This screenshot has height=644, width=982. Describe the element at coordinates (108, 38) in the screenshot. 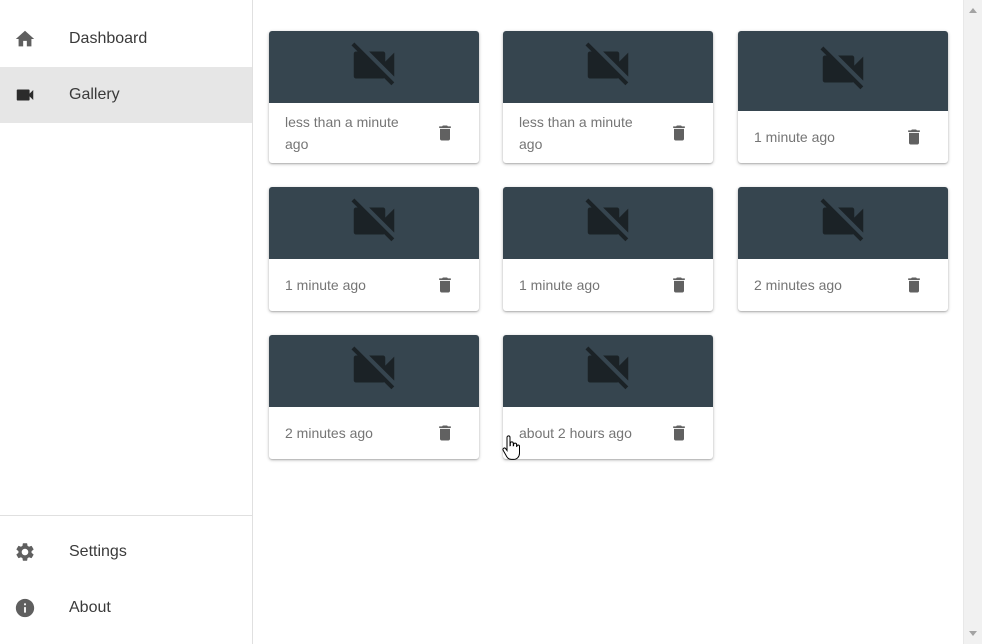

I see `sidebar-item-label: Dashboard` at that location.